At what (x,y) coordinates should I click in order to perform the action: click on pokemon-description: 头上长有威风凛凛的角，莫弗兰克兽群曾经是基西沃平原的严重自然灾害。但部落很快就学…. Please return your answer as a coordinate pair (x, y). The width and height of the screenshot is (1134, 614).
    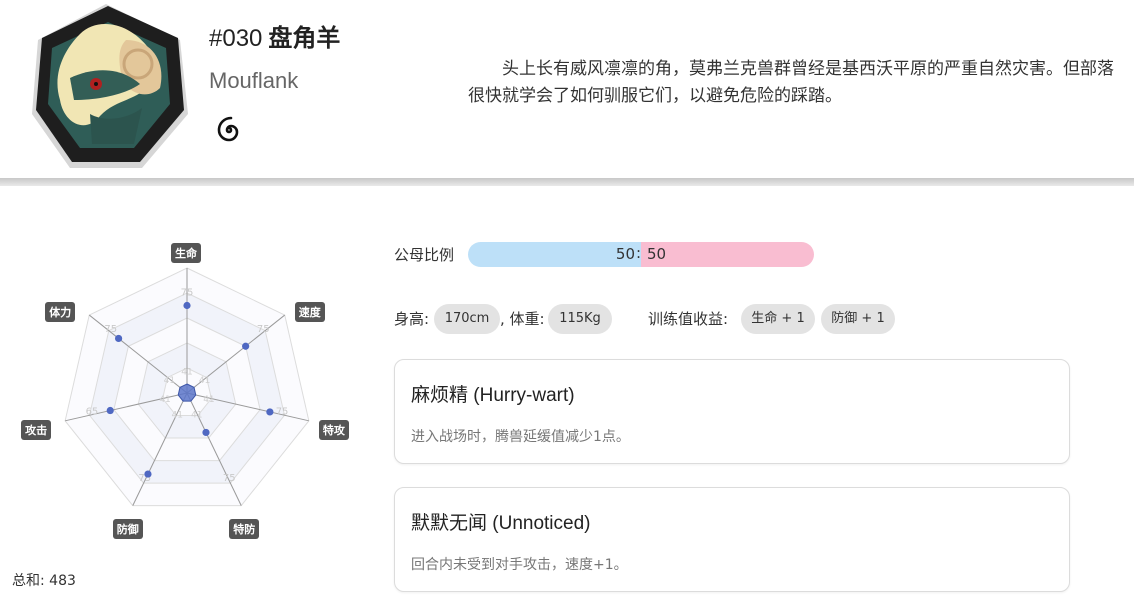
    Looking at the image, I should click on (791, 82).